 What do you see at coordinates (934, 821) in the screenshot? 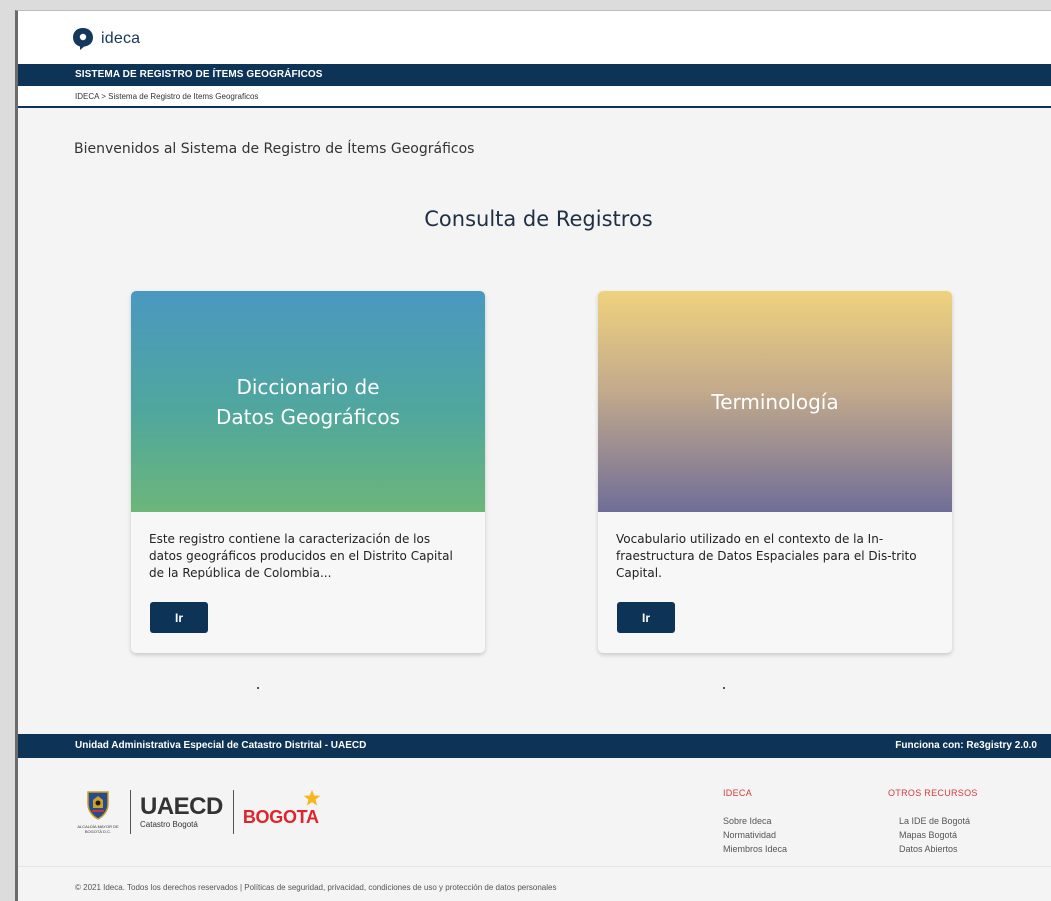
I see `footer-link-ide-bogota: La IDE de Bogotá` at bounding box center [934, 821].